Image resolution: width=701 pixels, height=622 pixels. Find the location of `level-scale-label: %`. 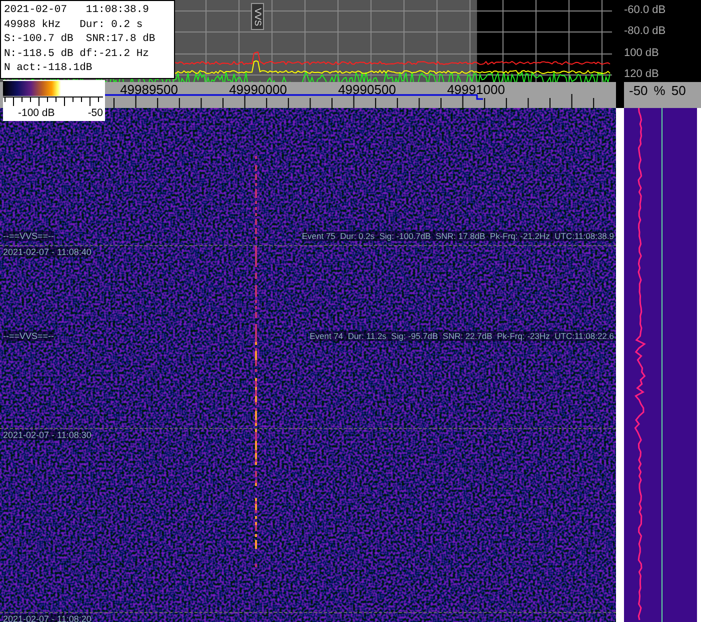

level-scale-label: % is located at coordinates (660, 90).